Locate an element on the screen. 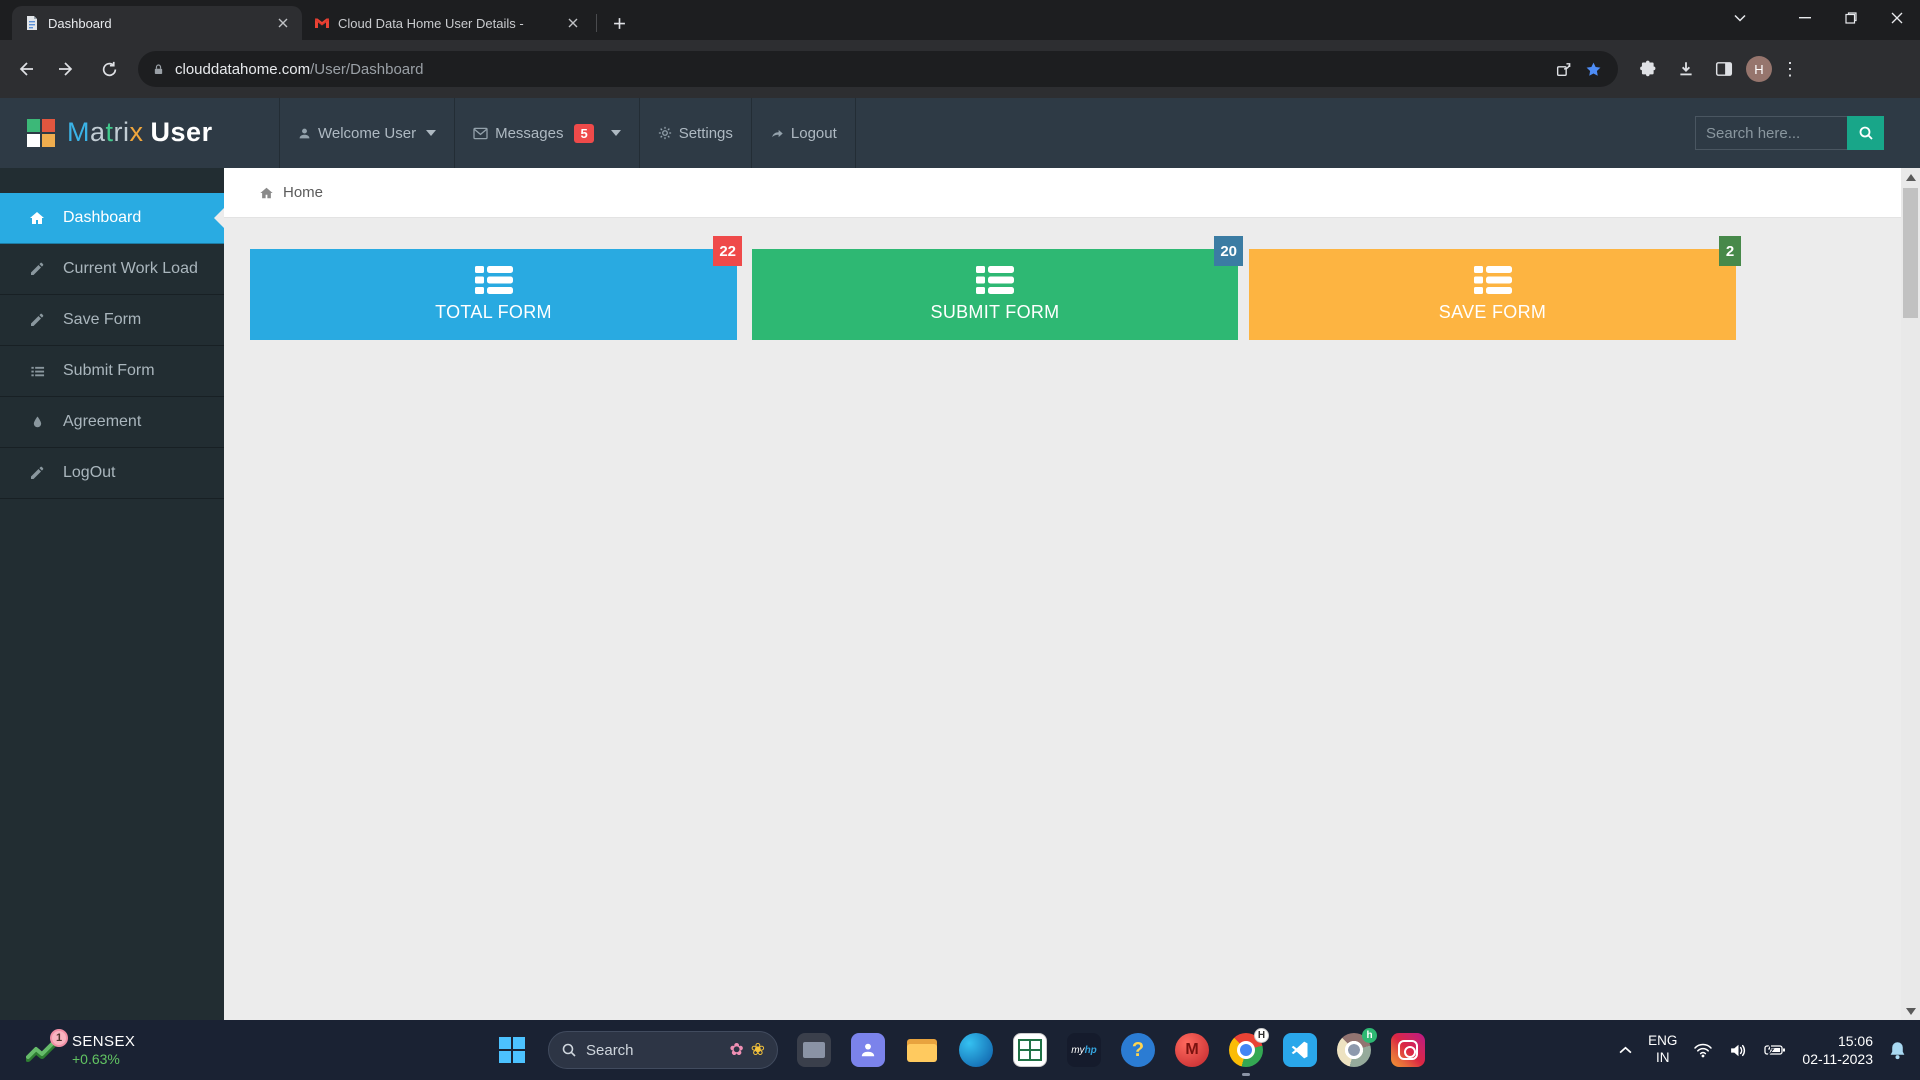 The width and height of the screenshot is (1920, 1080). scroll-up-button is located at coordinates (1910, 177).